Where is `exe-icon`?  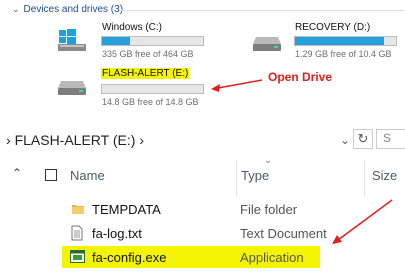
exe-icon is located at coordinates (77, 256).